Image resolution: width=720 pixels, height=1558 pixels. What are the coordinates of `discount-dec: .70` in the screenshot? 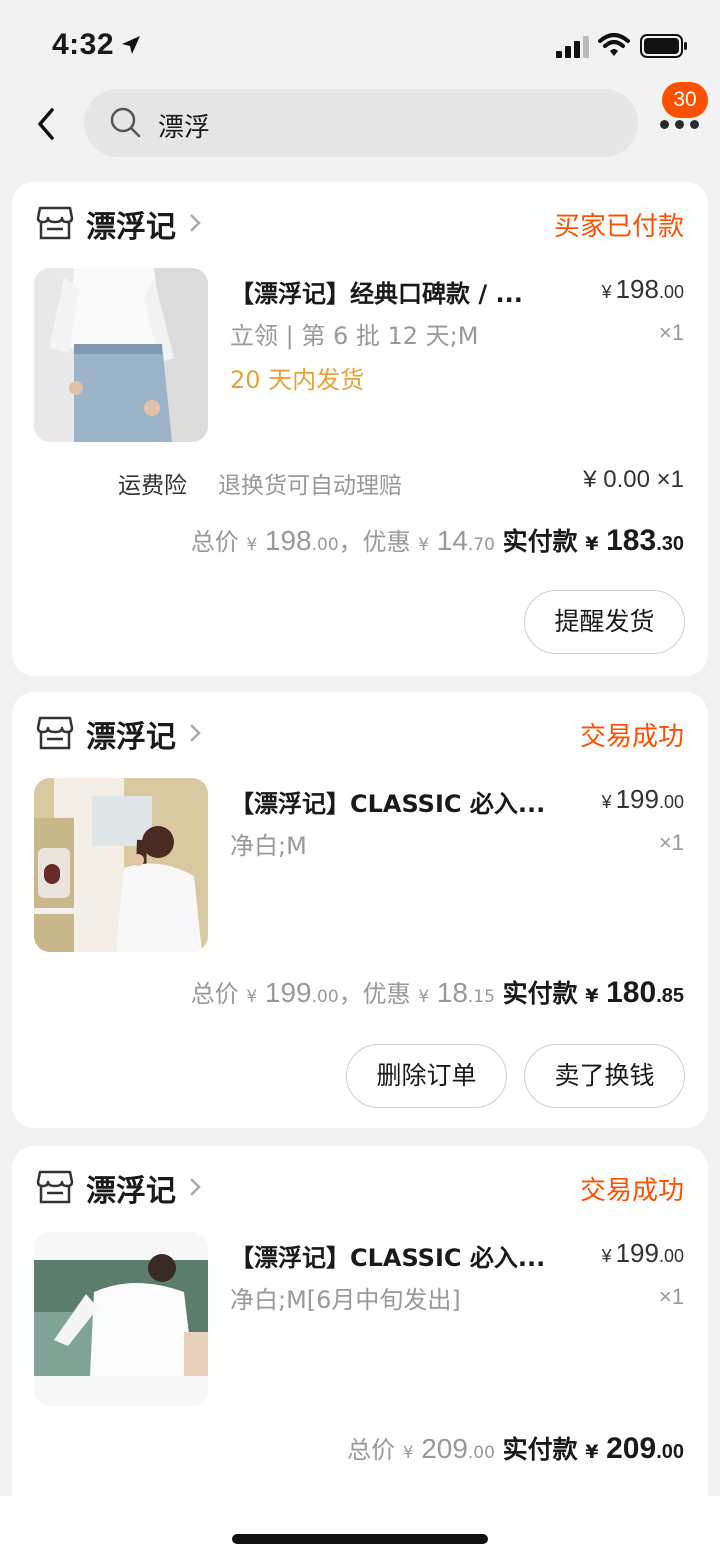 It's located at (481, 545).